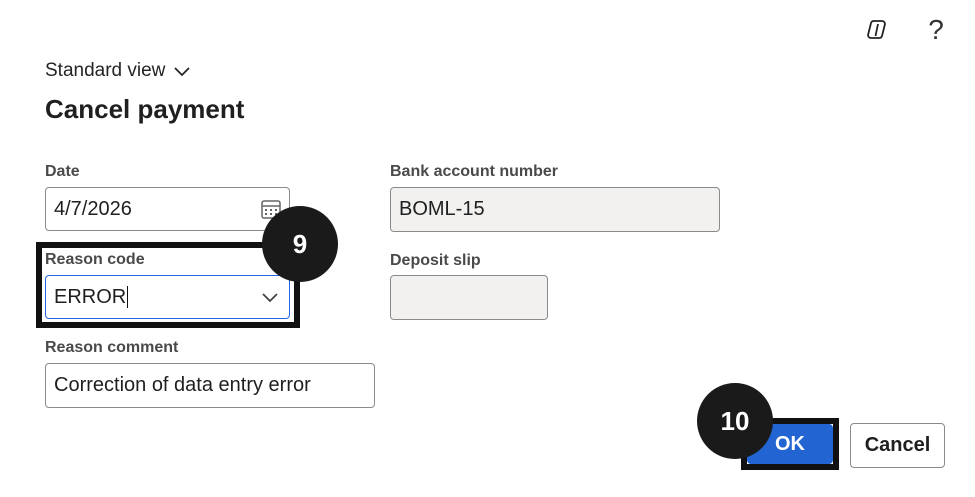  Describe the element at coordinates (435, 260) in the screenshot. I see `deposit-slip-label: Deposit slip` at that location.